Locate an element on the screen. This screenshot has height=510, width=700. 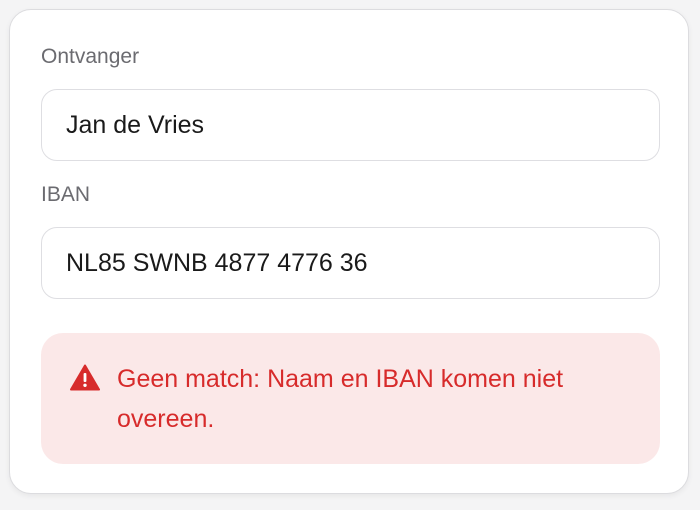
iban-label: IBAN is located at coordinates (66, 194).